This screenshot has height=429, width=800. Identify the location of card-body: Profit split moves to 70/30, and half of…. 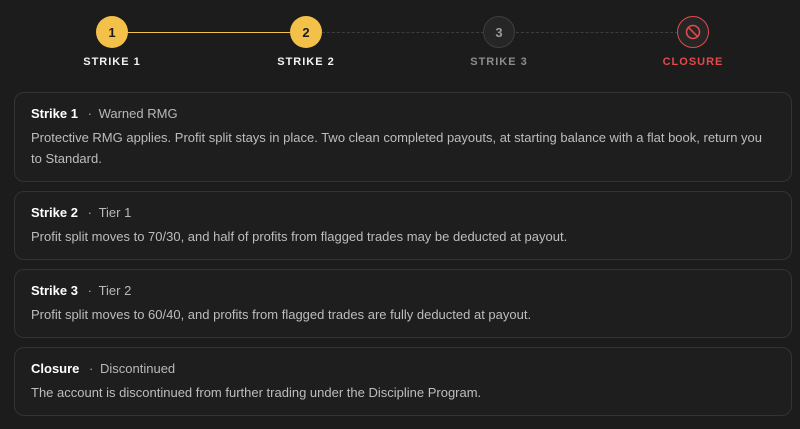
(299, 236).